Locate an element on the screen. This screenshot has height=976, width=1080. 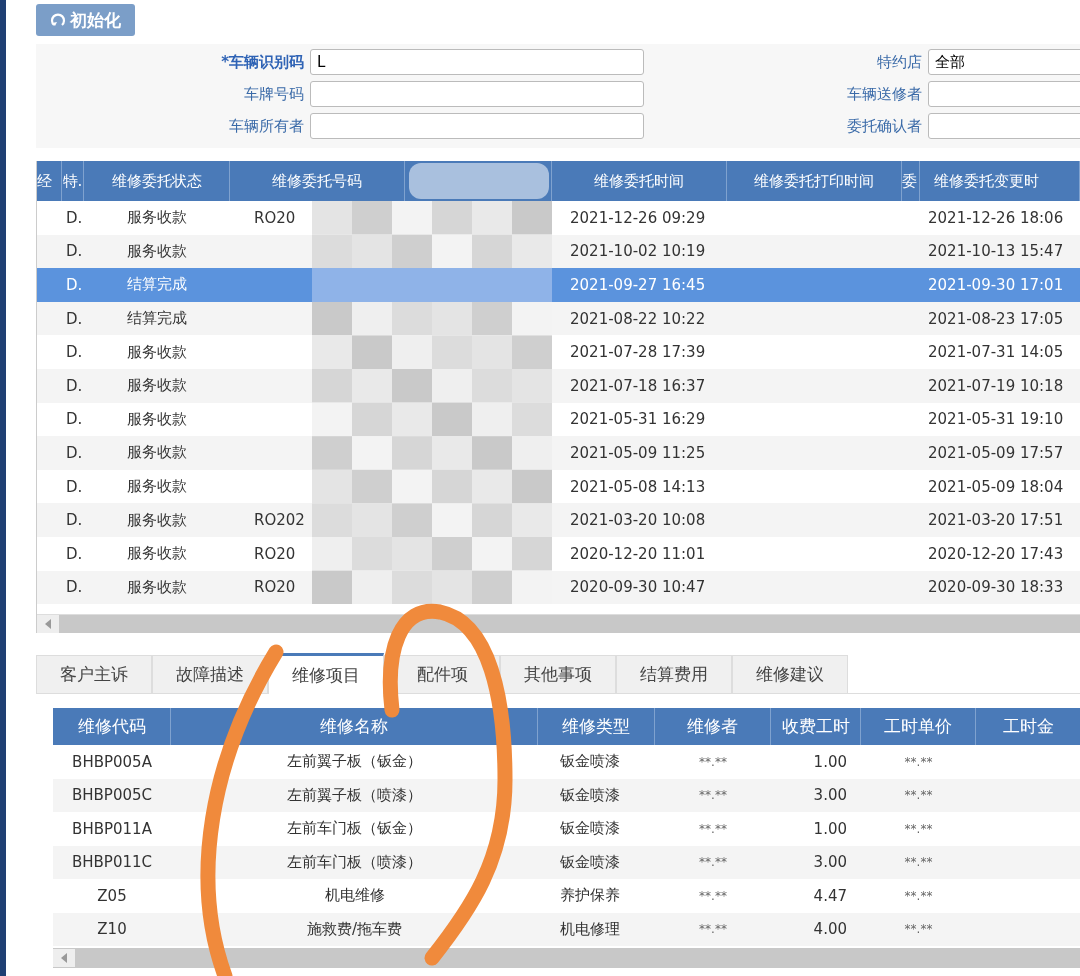
tab: 维修项目 is located at coordinates (326, 674).